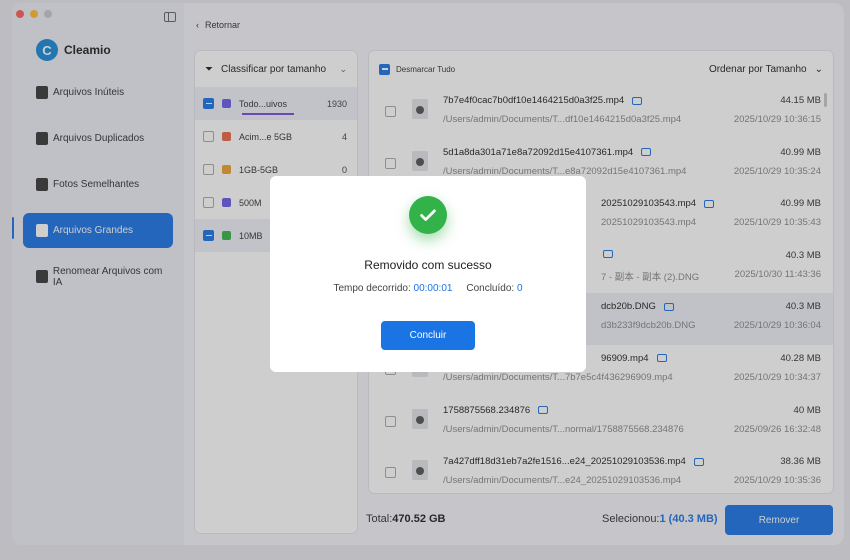  I want to click on dialog-title: Removido com sucesso, so click(428, 265).